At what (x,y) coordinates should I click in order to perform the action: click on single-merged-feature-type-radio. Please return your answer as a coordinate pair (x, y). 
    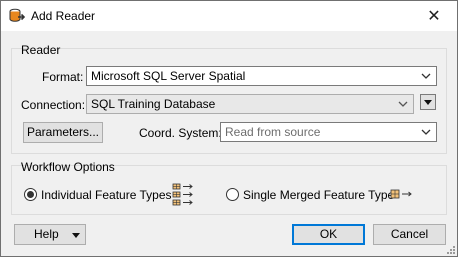
    Looking at the image, I should click on (232, 194).